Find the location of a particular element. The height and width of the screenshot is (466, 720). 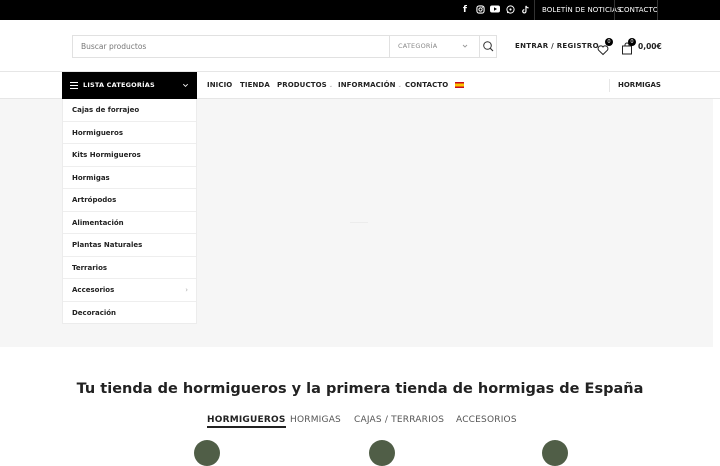

category-item: Hormigueros is located at coordinates (129, 133).